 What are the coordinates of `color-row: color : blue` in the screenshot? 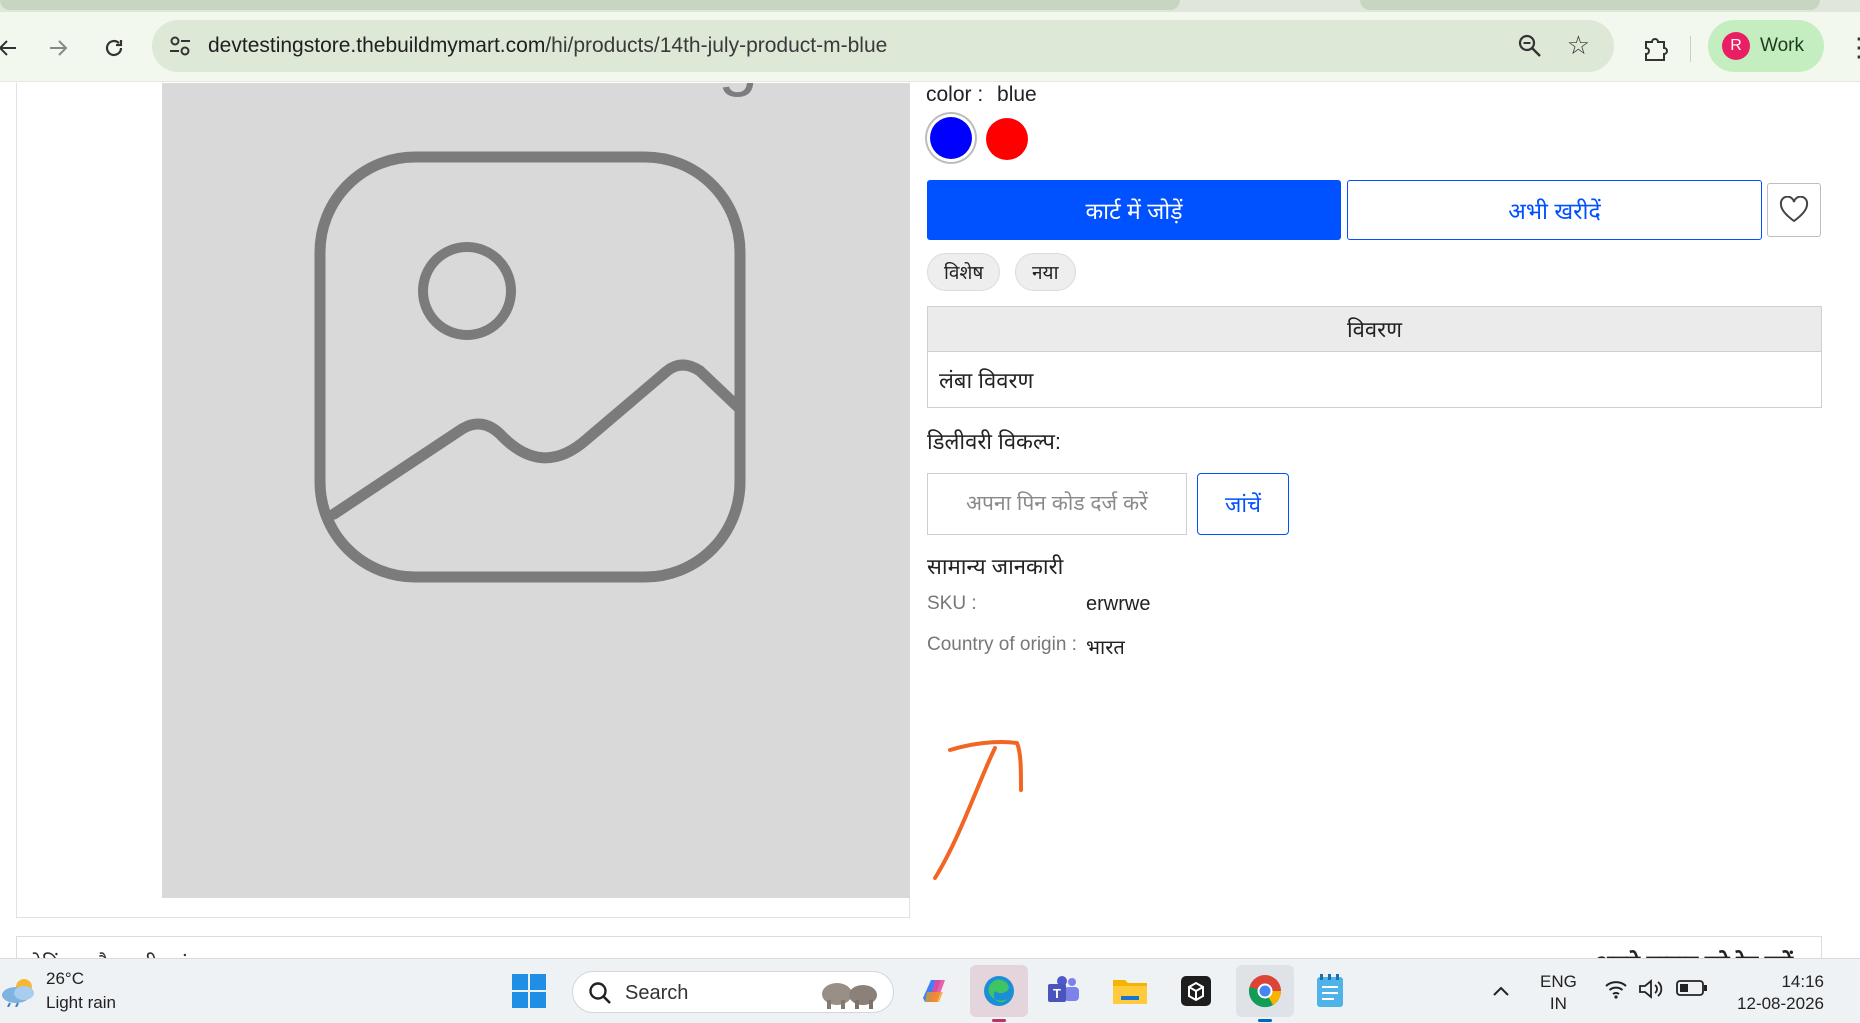 It's located at (985, 95).